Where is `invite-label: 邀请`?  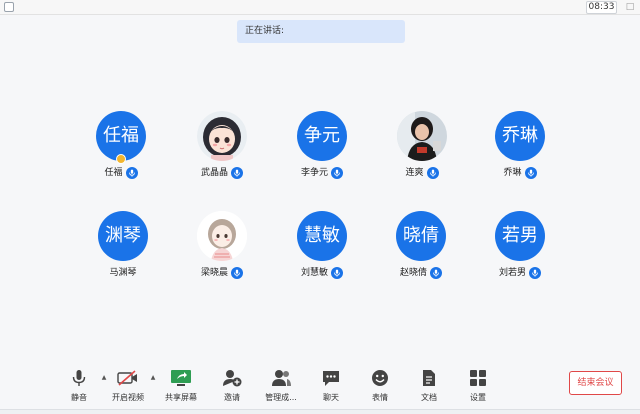 invite-label: 邀请 is located at coordinates (232, 397).